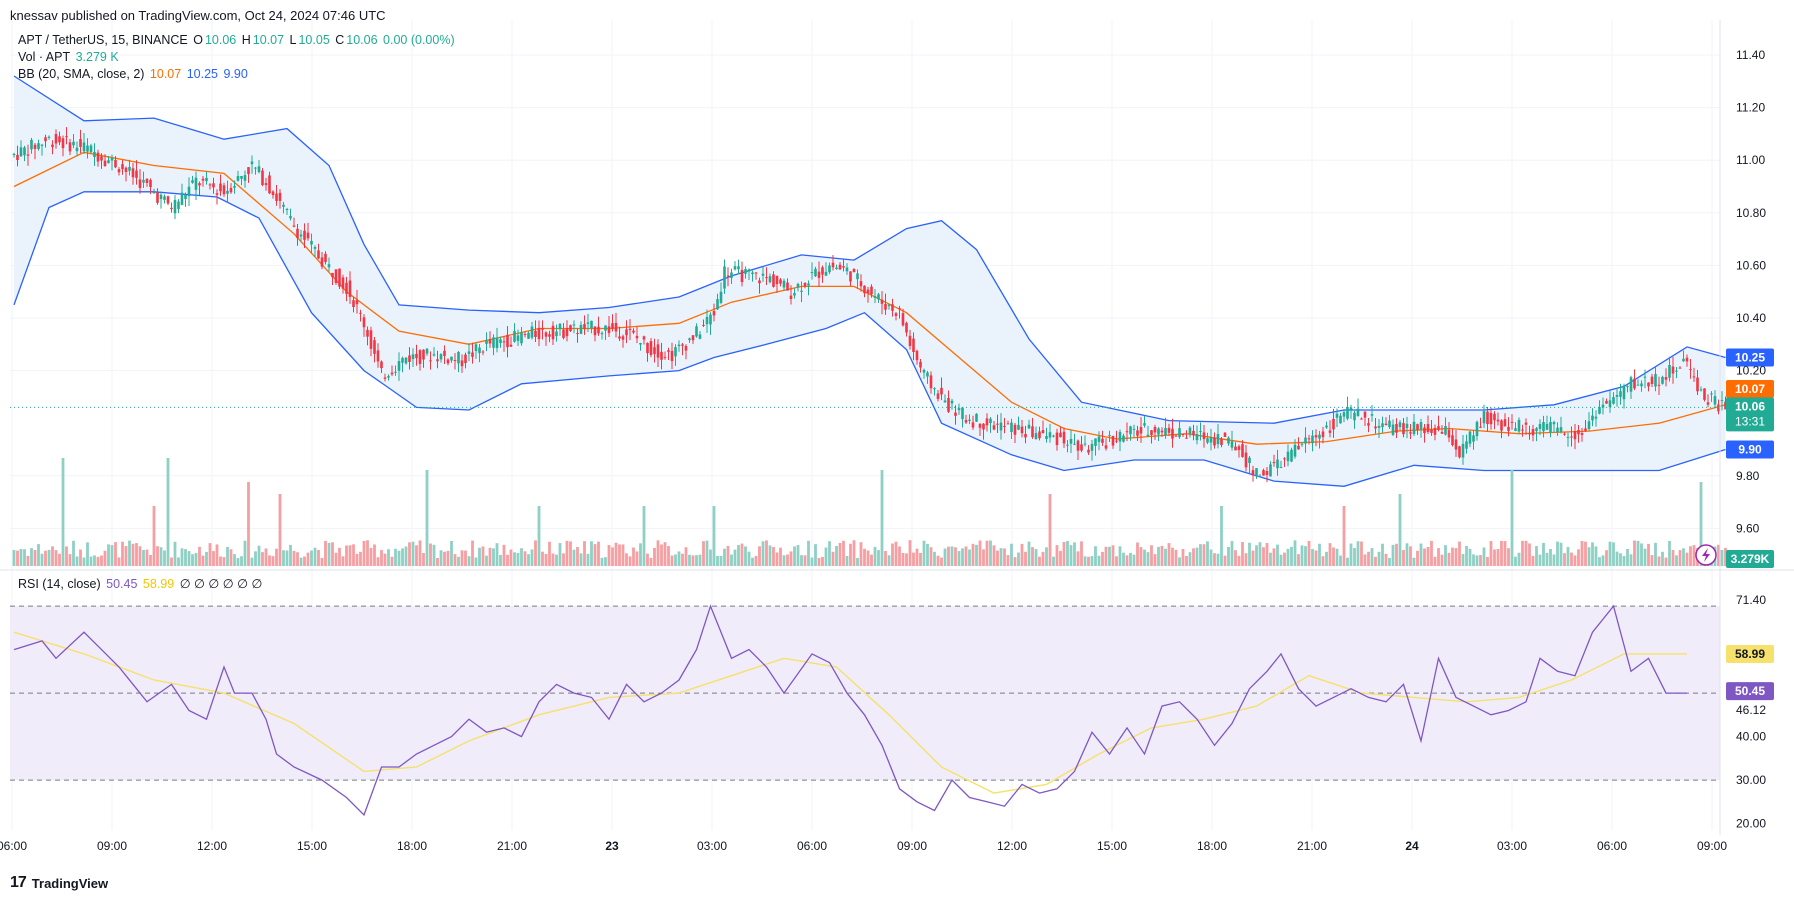  I want to click on time-tick-label: 15:00, so click(312, 846).